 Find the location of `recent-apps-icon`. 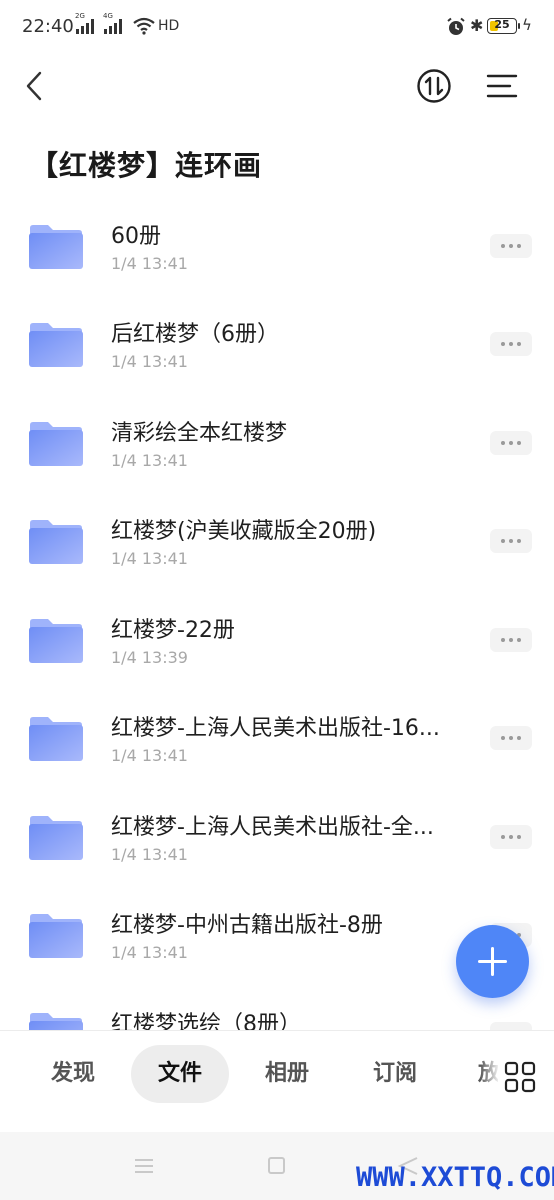

recent-apps-icon is located at coordinates (144, 1166).